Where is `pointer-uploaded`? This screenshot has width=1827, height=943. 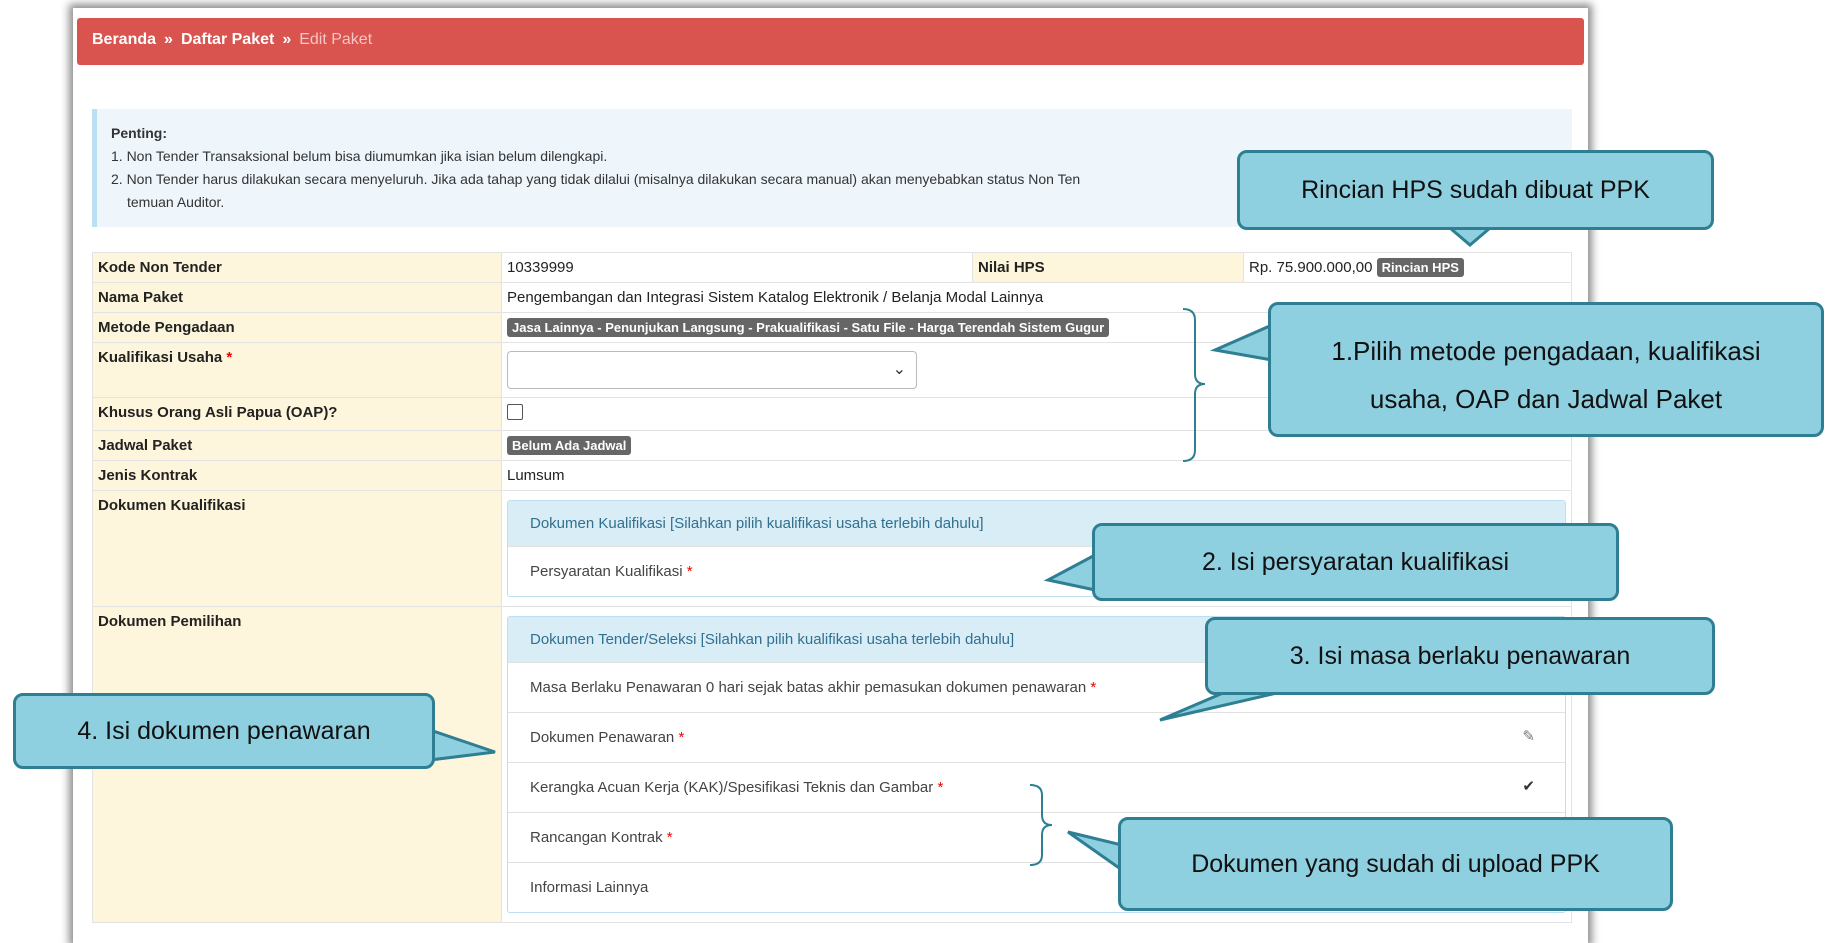
pointer-uploaded is located at coordinates (1095, 851).